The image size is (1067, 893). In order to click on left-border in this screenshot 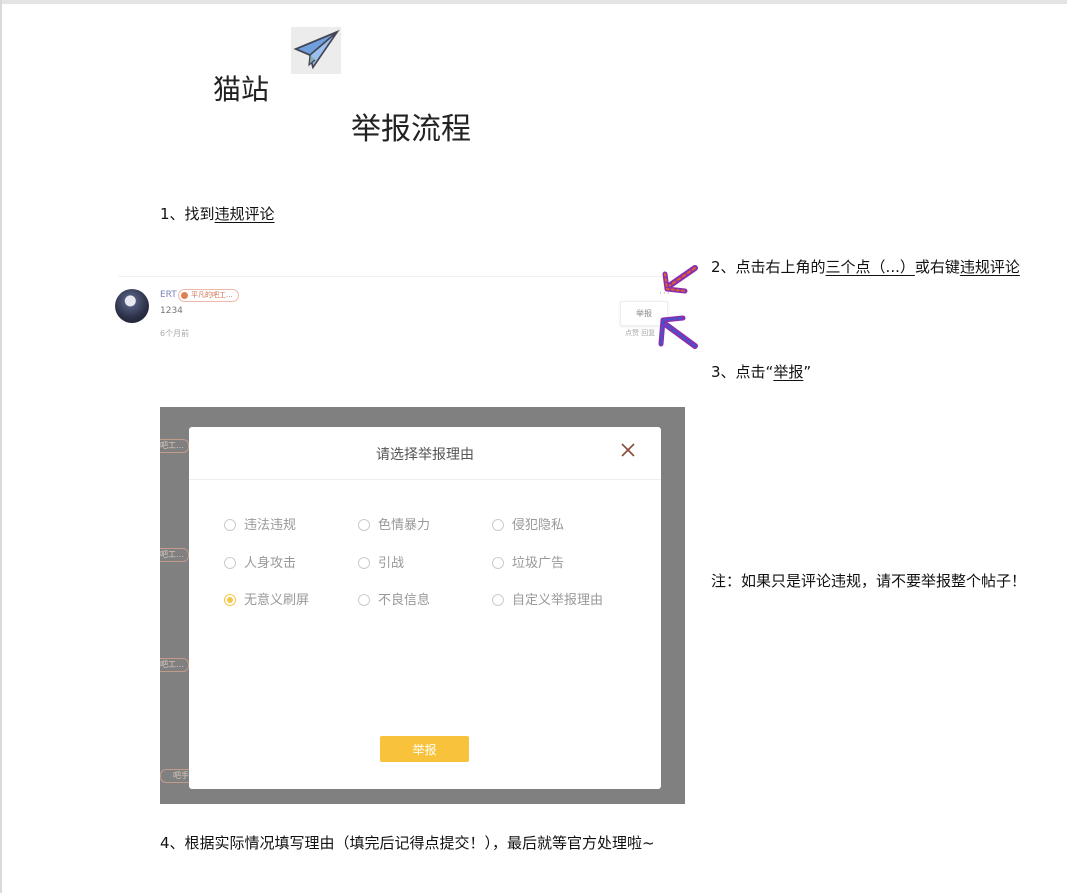, I will do `click(1, 446)`.